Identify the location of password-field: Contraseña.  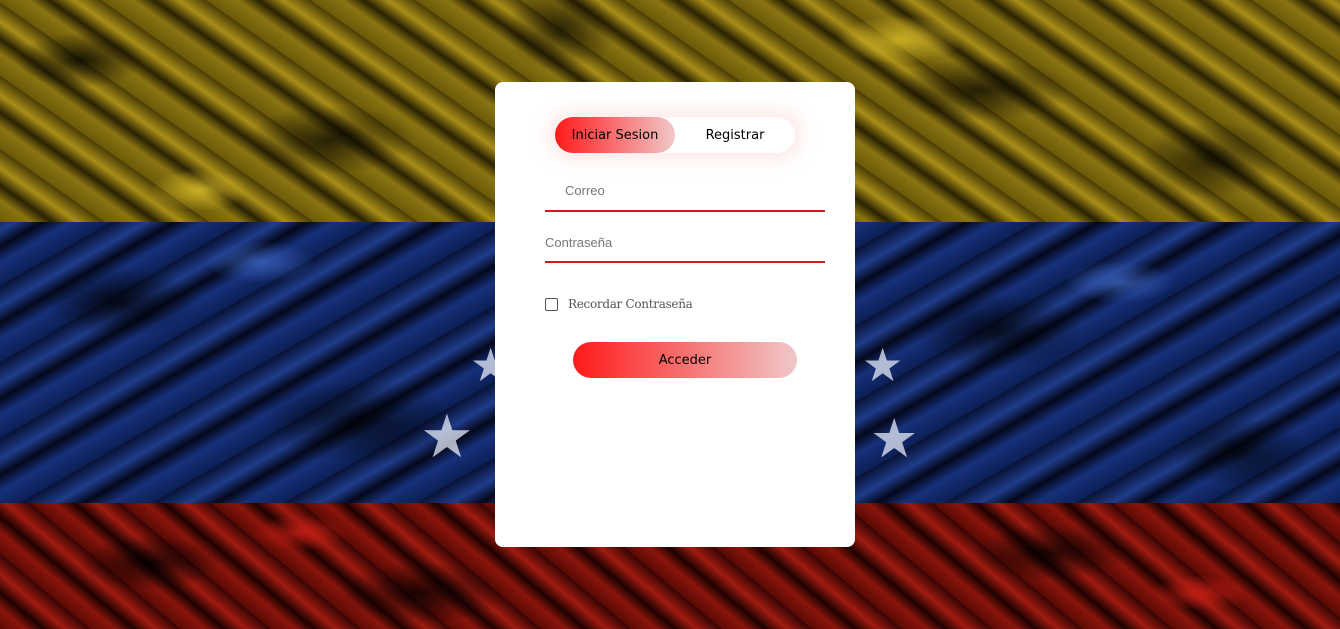
(685, 248).